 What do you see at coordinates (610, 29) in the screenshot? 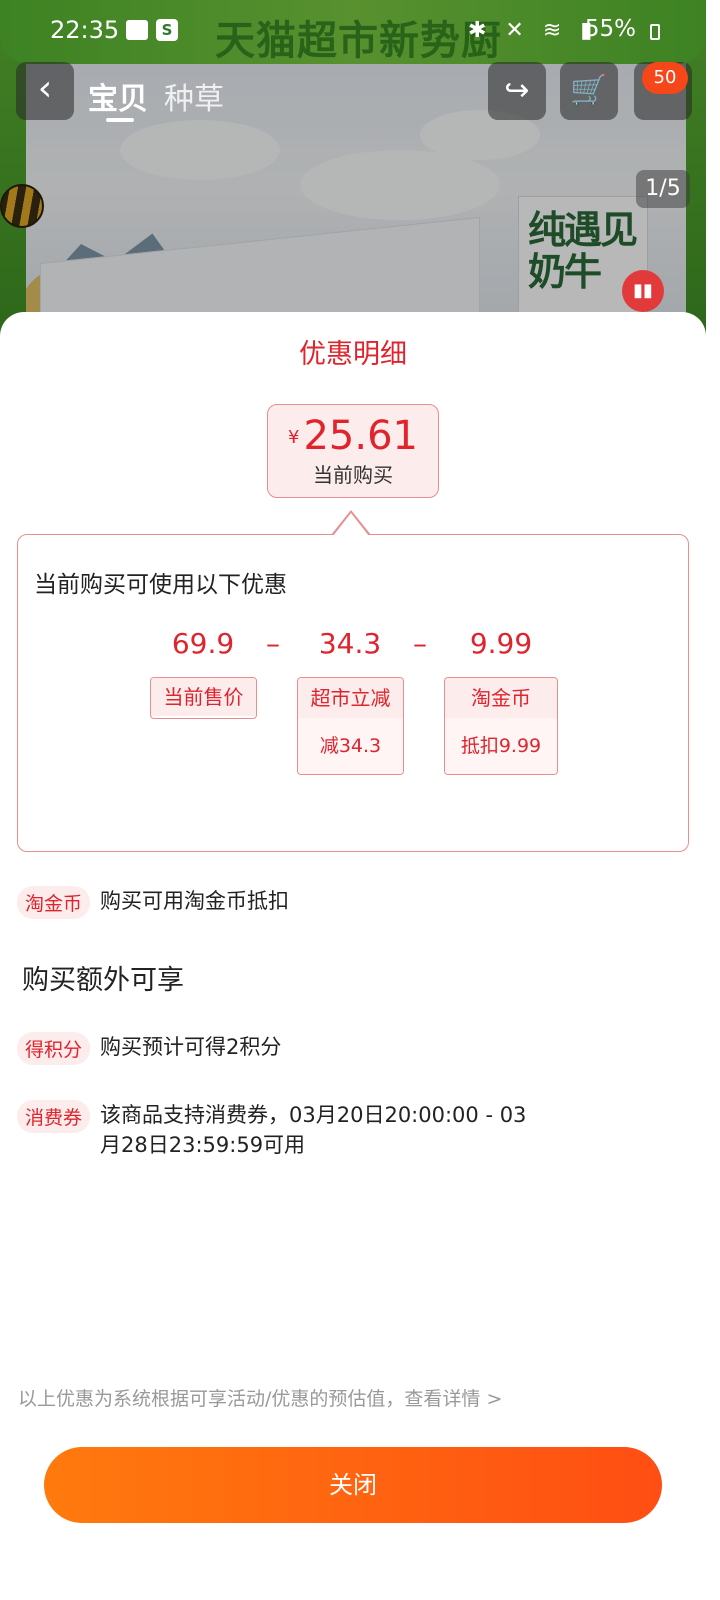
I see `battery-percent: 55%` at bounding box center [610, 29].